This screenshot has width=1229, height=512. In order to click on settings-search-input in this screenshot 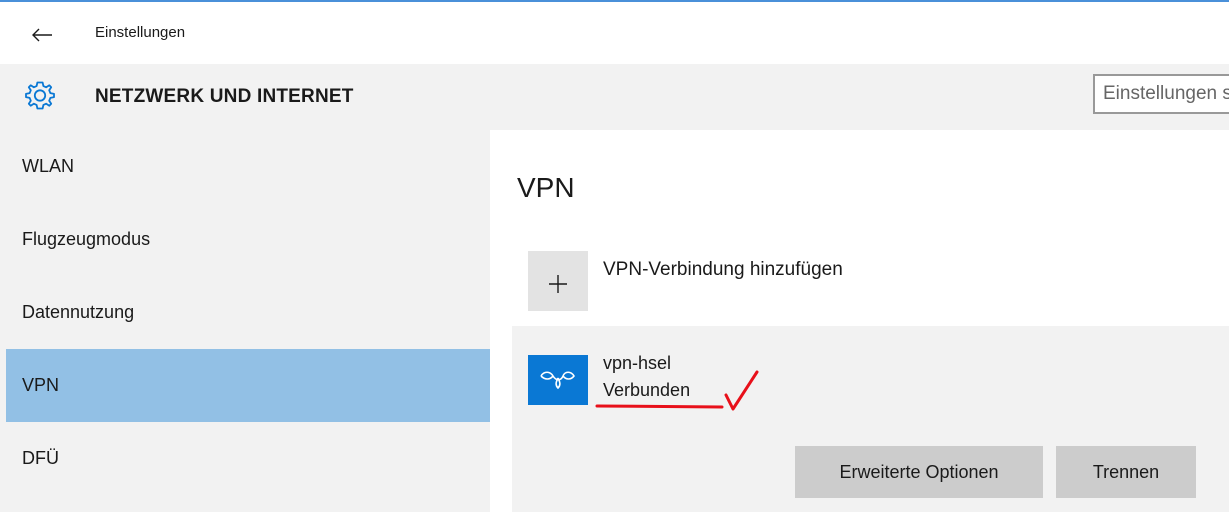, I will do `click(1161, 94)`.